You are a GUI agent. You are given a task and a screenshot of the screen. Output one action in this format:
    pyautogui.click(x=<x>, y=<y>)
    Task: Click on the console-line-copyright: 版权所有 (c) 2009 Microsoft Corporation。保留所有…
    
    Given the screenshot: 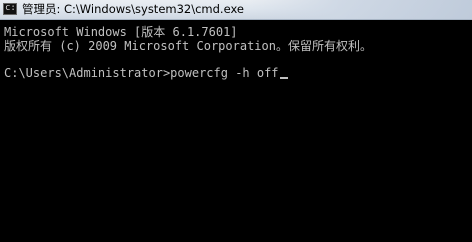 What is the action you would take?
    pyautogui.click(x=188, y=46)
    